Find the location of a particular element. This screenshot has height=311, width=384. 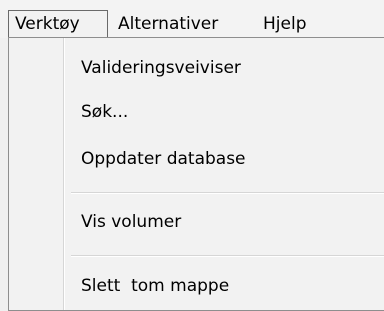

menu-hjelp-label: Hjelp is located at coordinates (285, 24).